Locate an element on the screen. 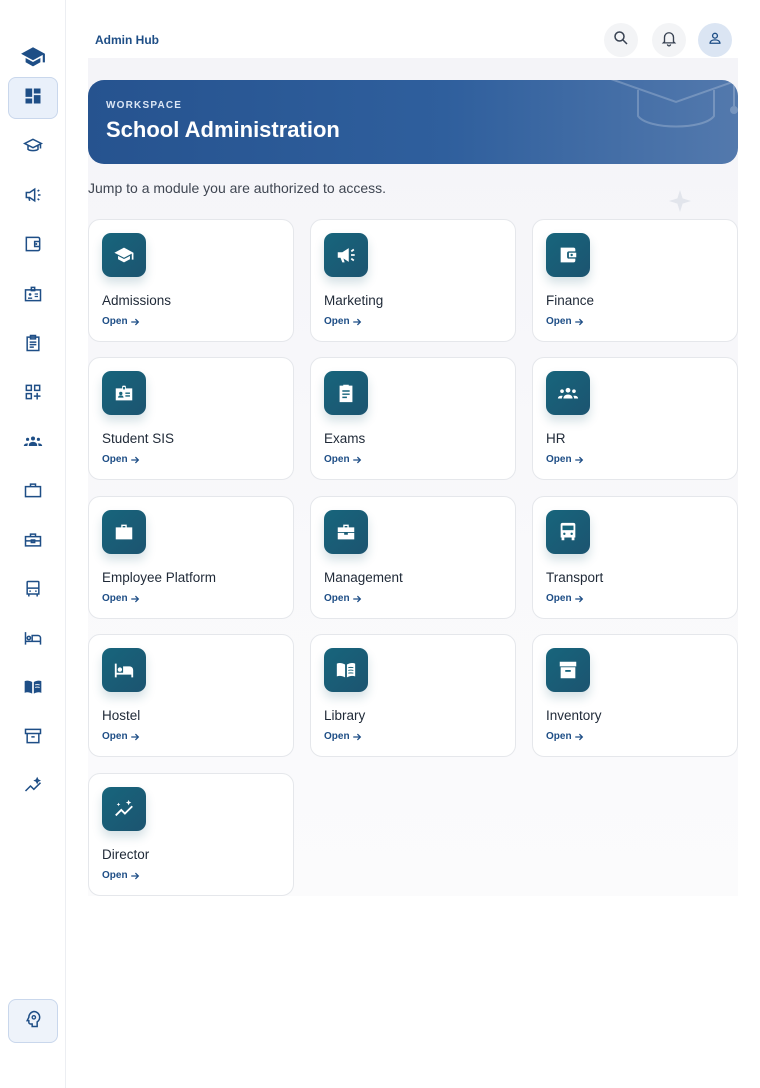 This screenshot has width=760, height=1088. module-title: Director is located at coordinates (126, 854).